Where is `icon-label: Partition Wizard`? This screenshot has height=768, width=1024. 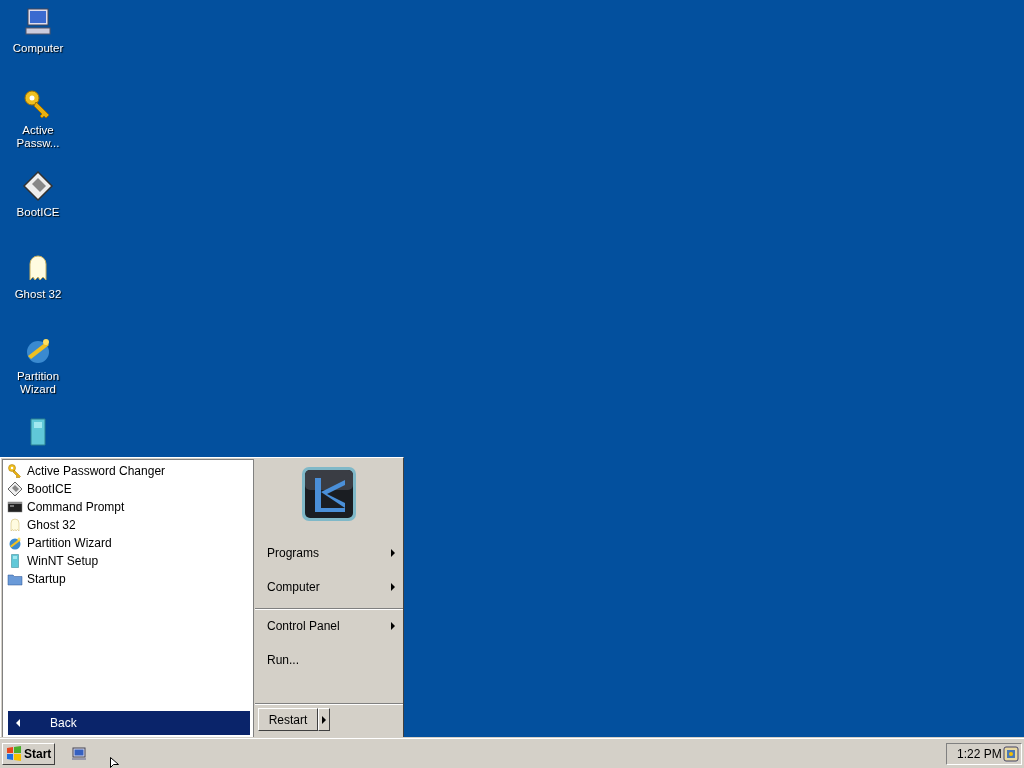
icon-label: Partition Wizard is located at coordinates (38, 383).